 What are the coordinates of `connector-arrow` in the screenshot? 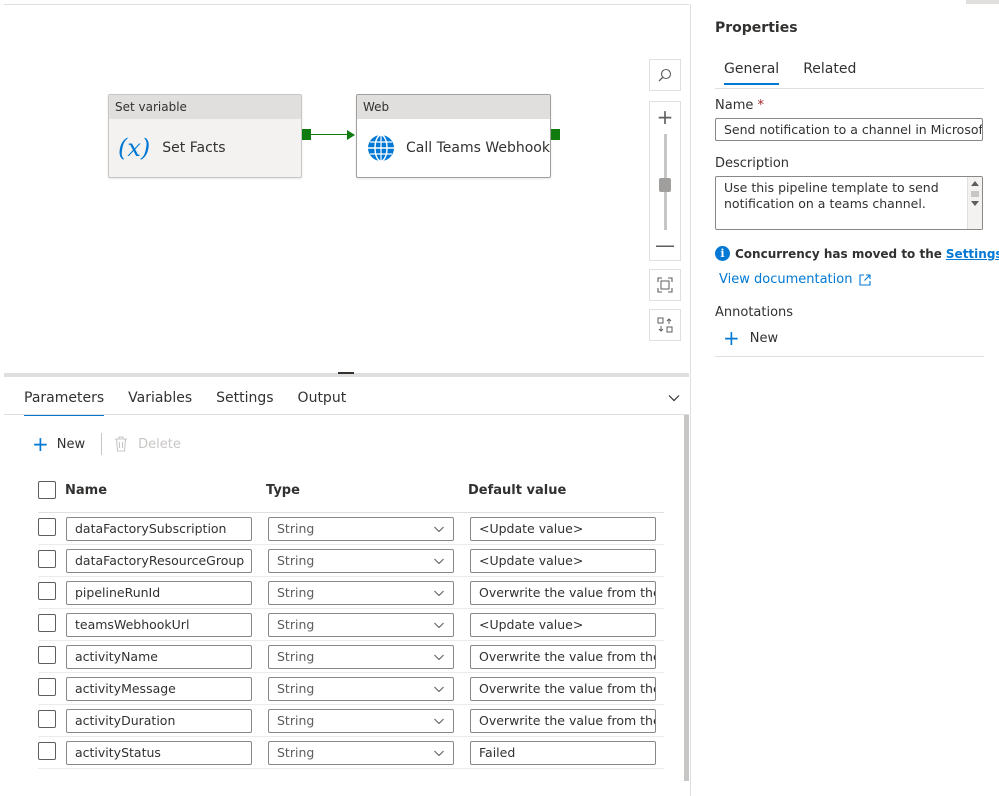 It's located at (351, 135).